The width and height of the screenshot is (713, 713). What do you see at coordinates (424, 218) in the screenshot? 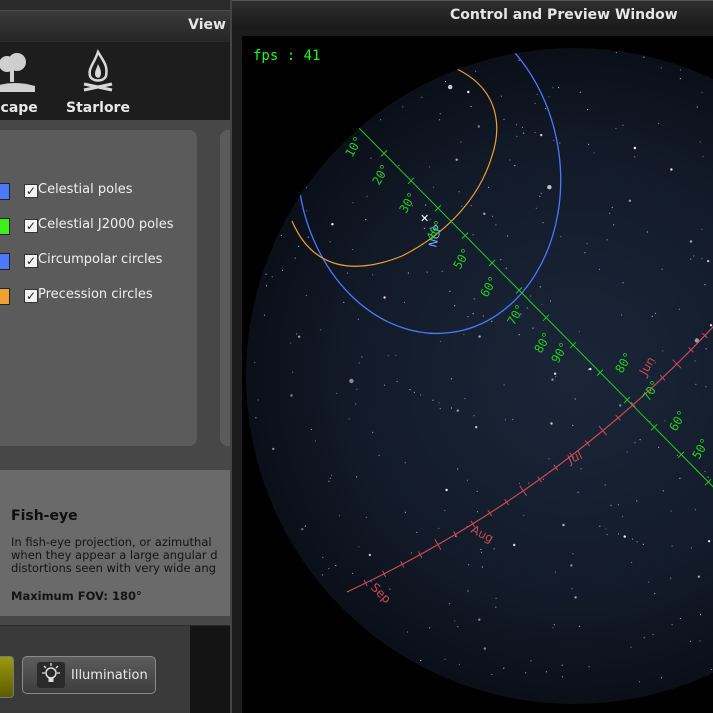
I see `ncp-marker: ✕` at bounding box center [424, 218].